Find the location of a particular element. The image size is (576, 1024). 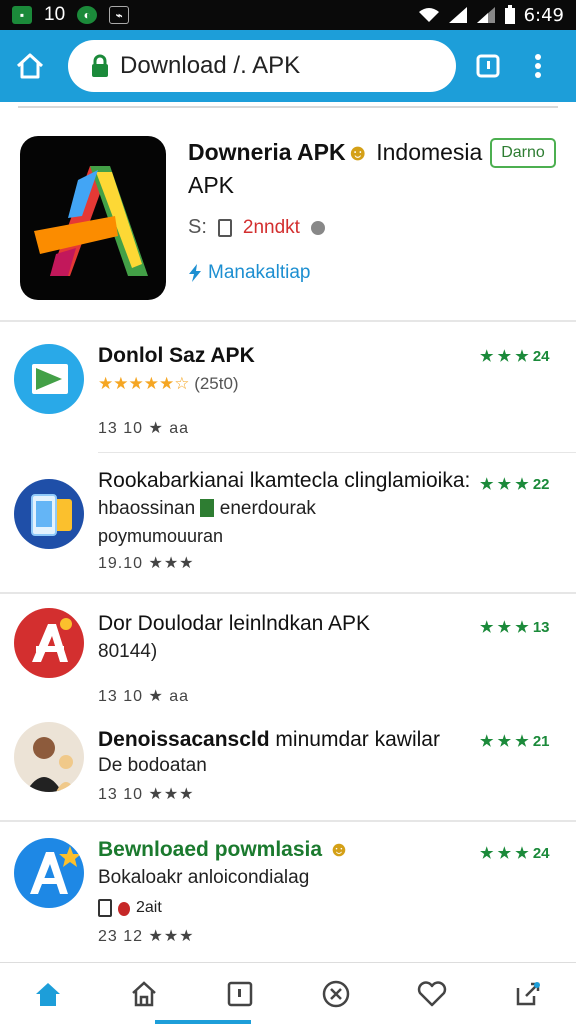

battery-icon is located at coordinates (509, 14).